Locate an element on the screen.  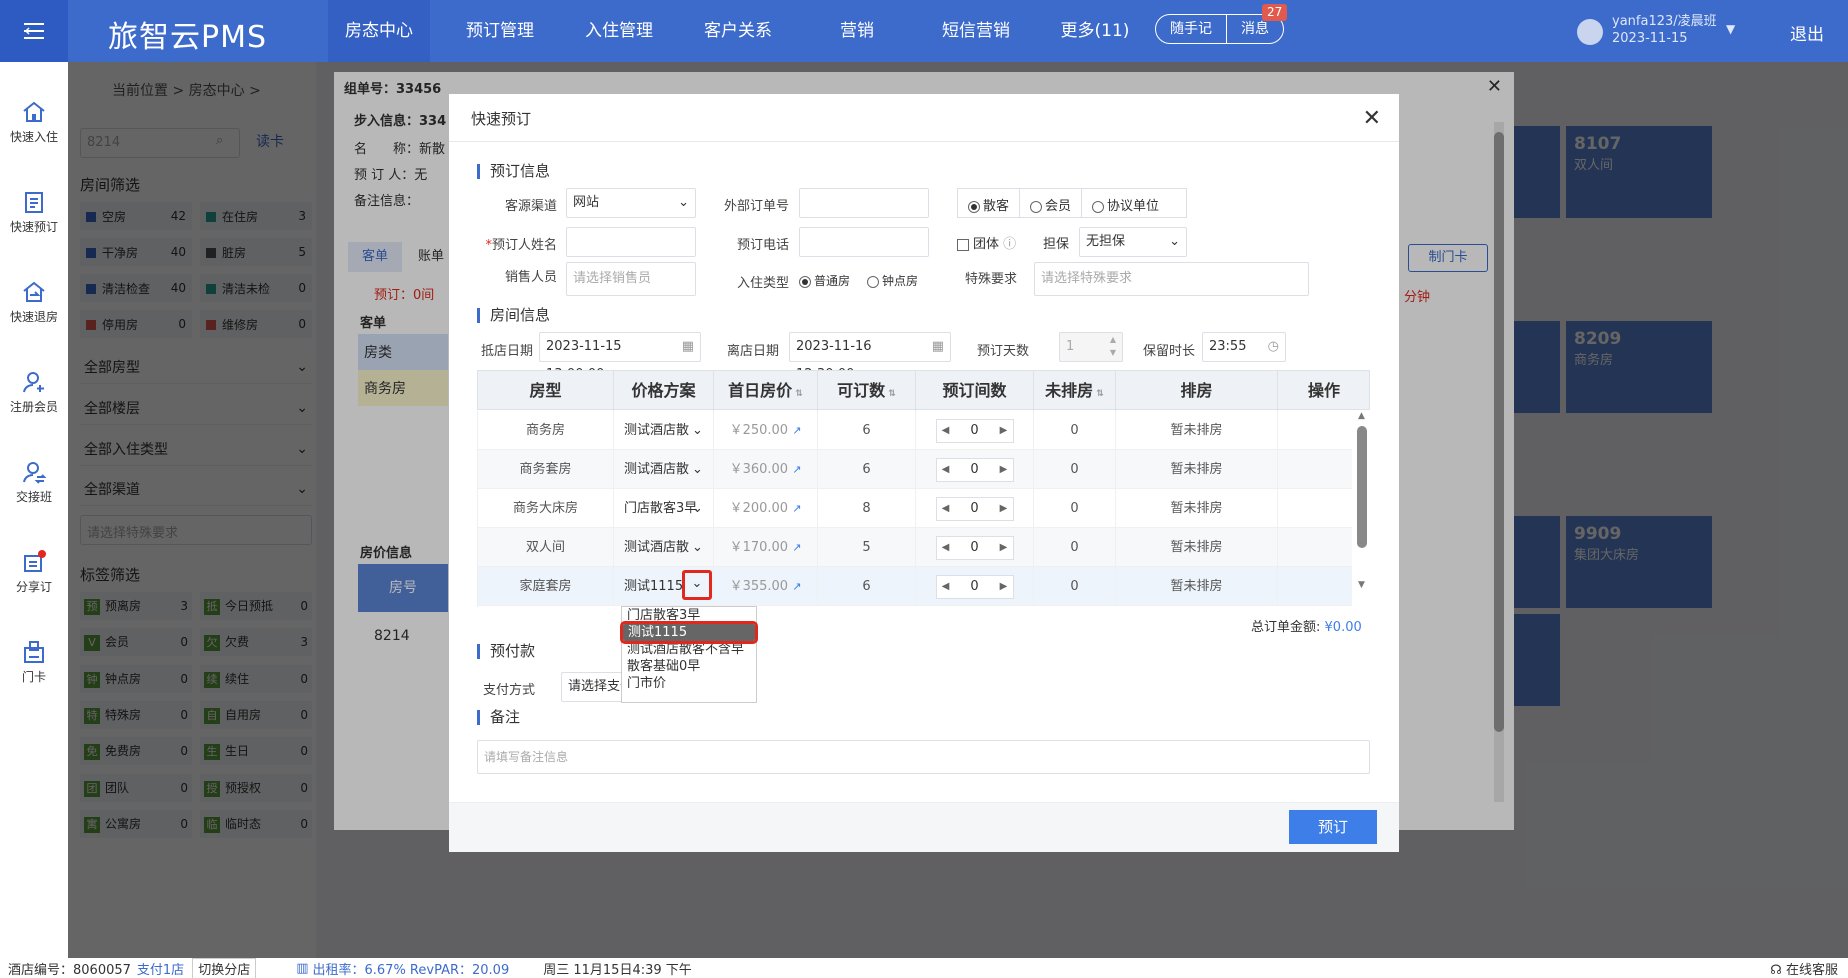
plan-select: 测试1115 ⌄ is located at coordinates (664, 586).